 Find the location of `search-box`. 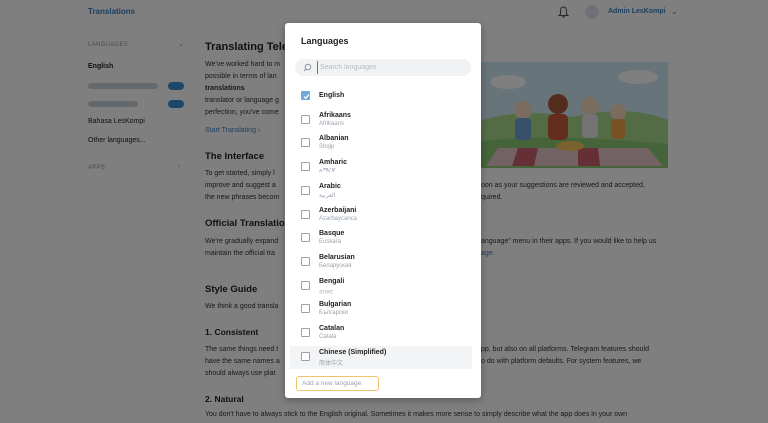

search-box is located at coordinates (383, 67).